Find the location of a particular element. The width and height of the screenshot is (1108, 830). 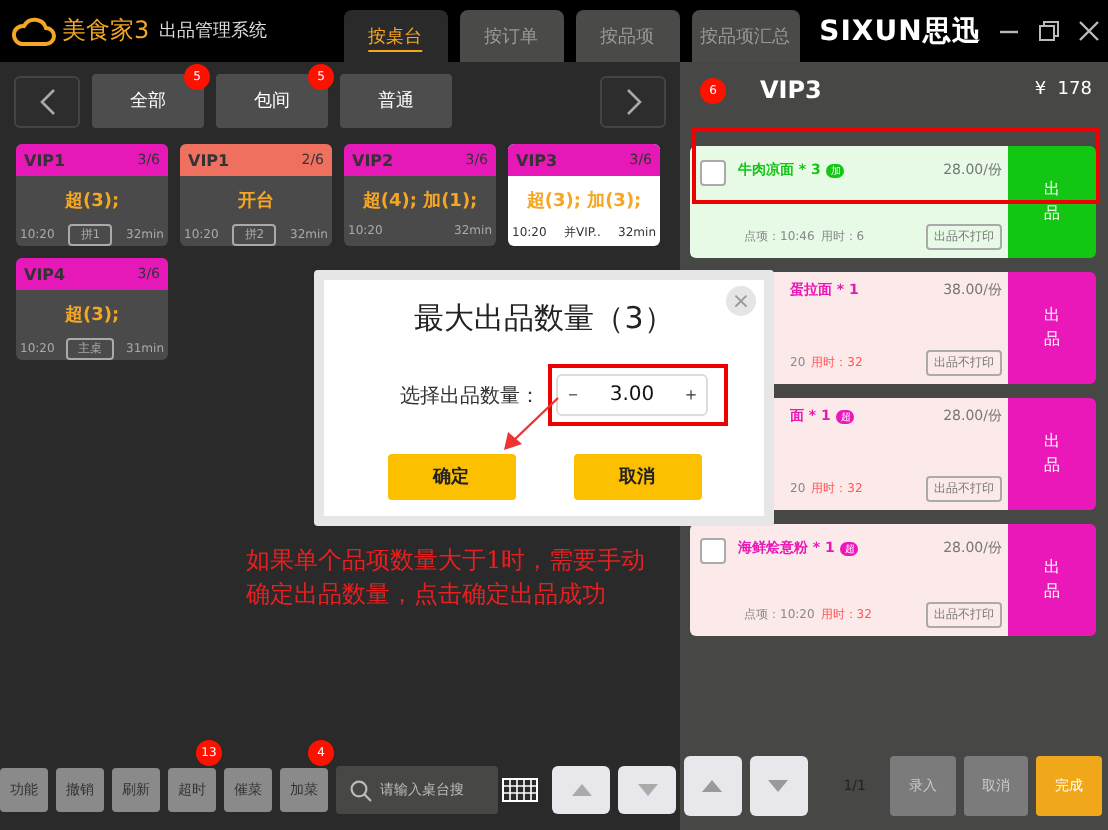

table-name: VIP3 is located at coordinates (537, 160).